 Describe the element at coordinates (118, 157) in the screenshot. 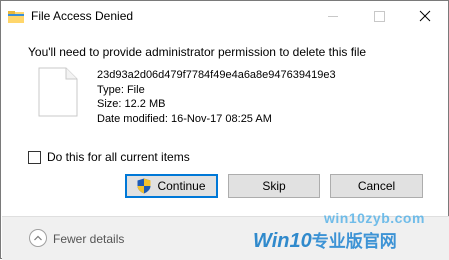

I see `apply-to-all-label: Do this for all current items` at that location.